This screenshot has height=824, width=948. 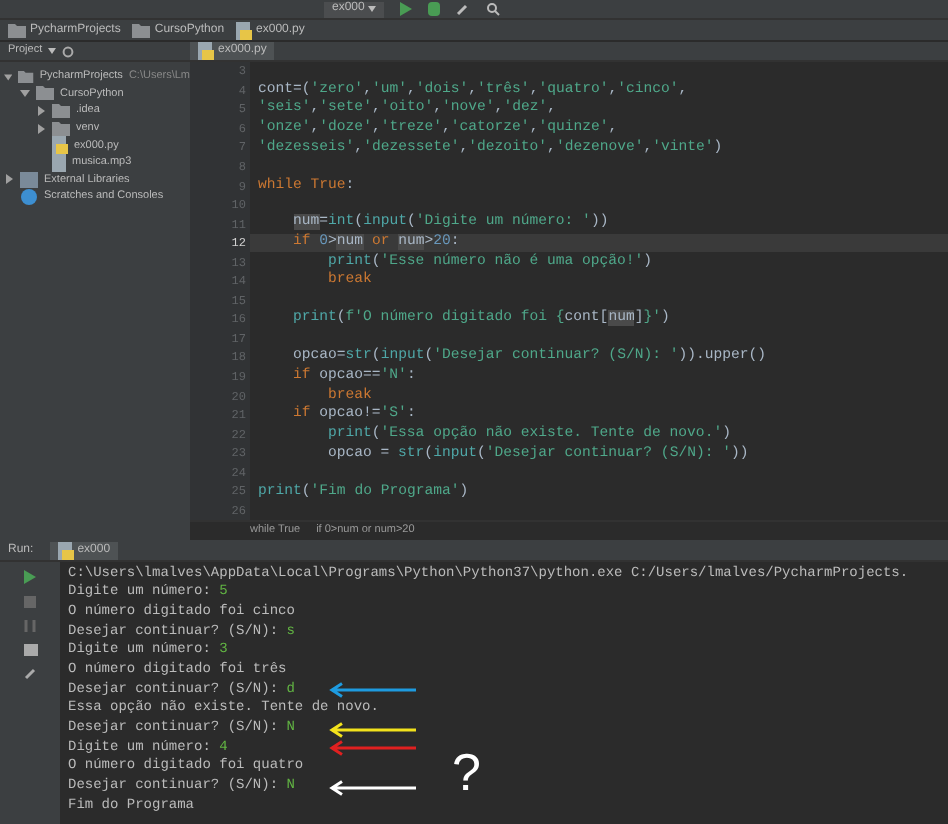 I want to click on debug-icon, so click(x=434, y=9).